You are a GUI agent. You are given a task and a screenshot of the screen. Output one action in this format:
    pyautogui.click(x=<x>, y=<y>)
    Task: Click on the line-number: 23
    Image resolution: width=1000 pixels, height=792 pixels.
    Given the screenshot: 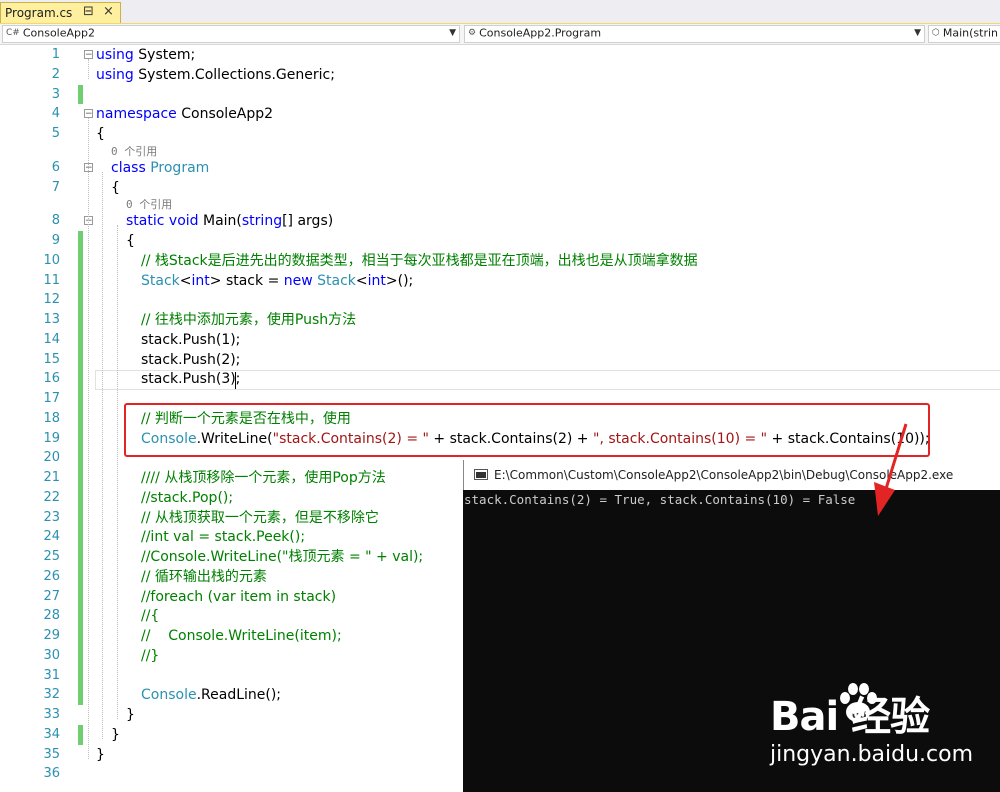 What is the action you would take?
    pyautogui.click(x=51, y=517)
    